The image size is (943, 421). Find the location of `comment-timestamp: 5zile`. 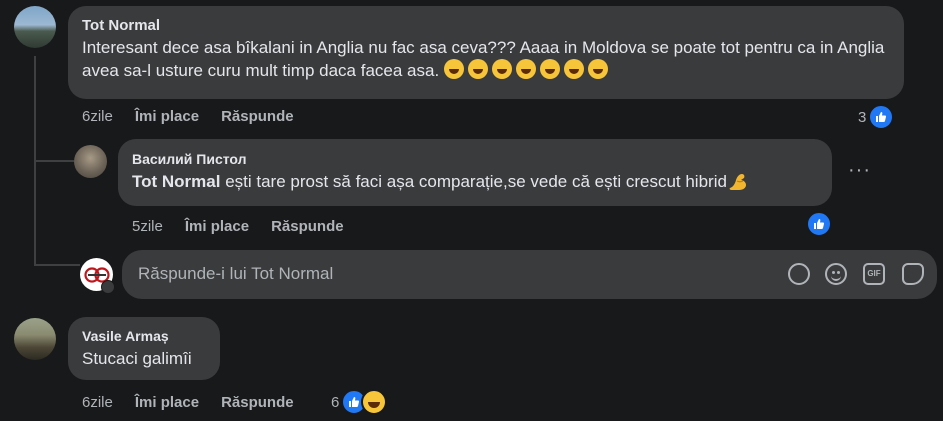

comment-timestamp: 5zile is located at coordinates (147, 226).